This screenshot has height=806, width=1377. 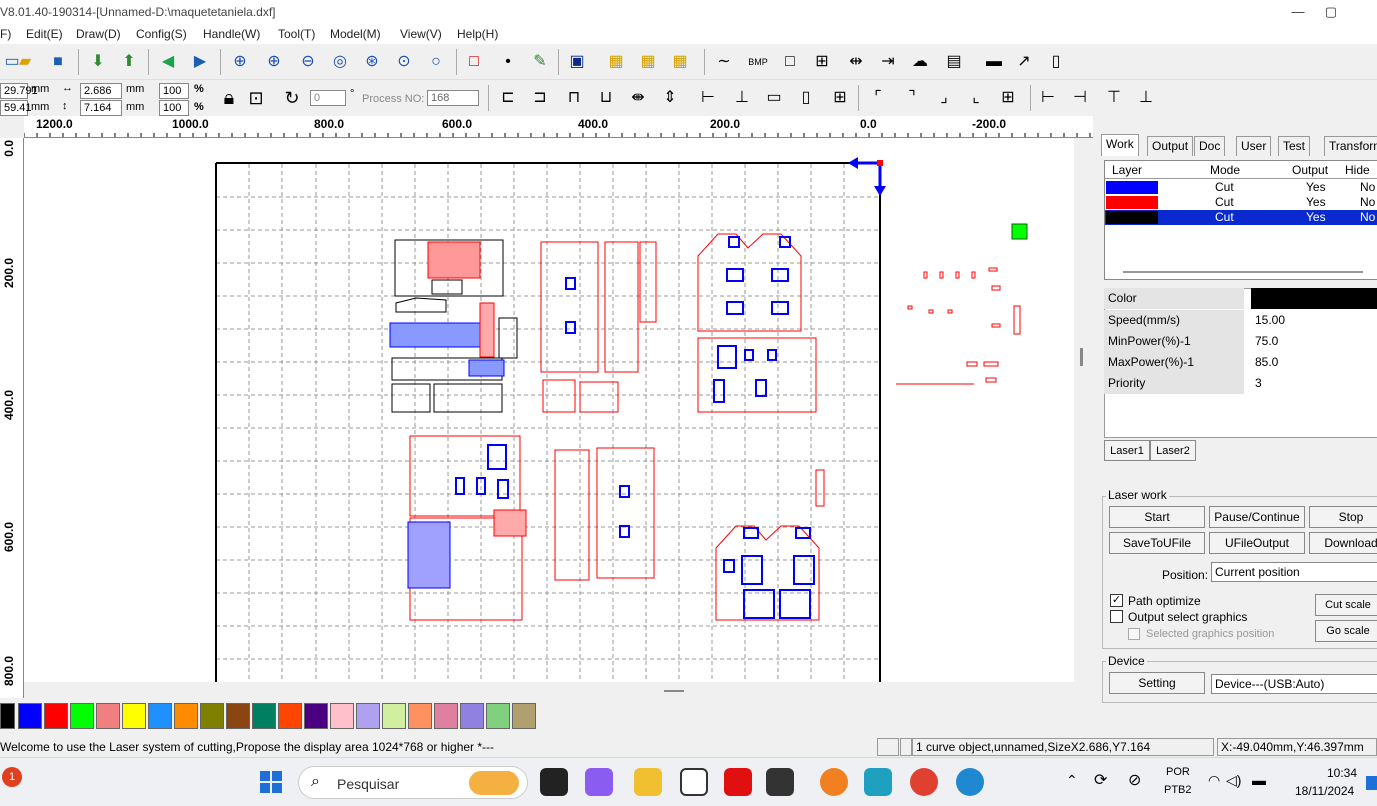 What do you see at coordinates (1240, 383) in the screenshot?
I see `prop-priority: Priority 3` at bounding box center [1240, 383].